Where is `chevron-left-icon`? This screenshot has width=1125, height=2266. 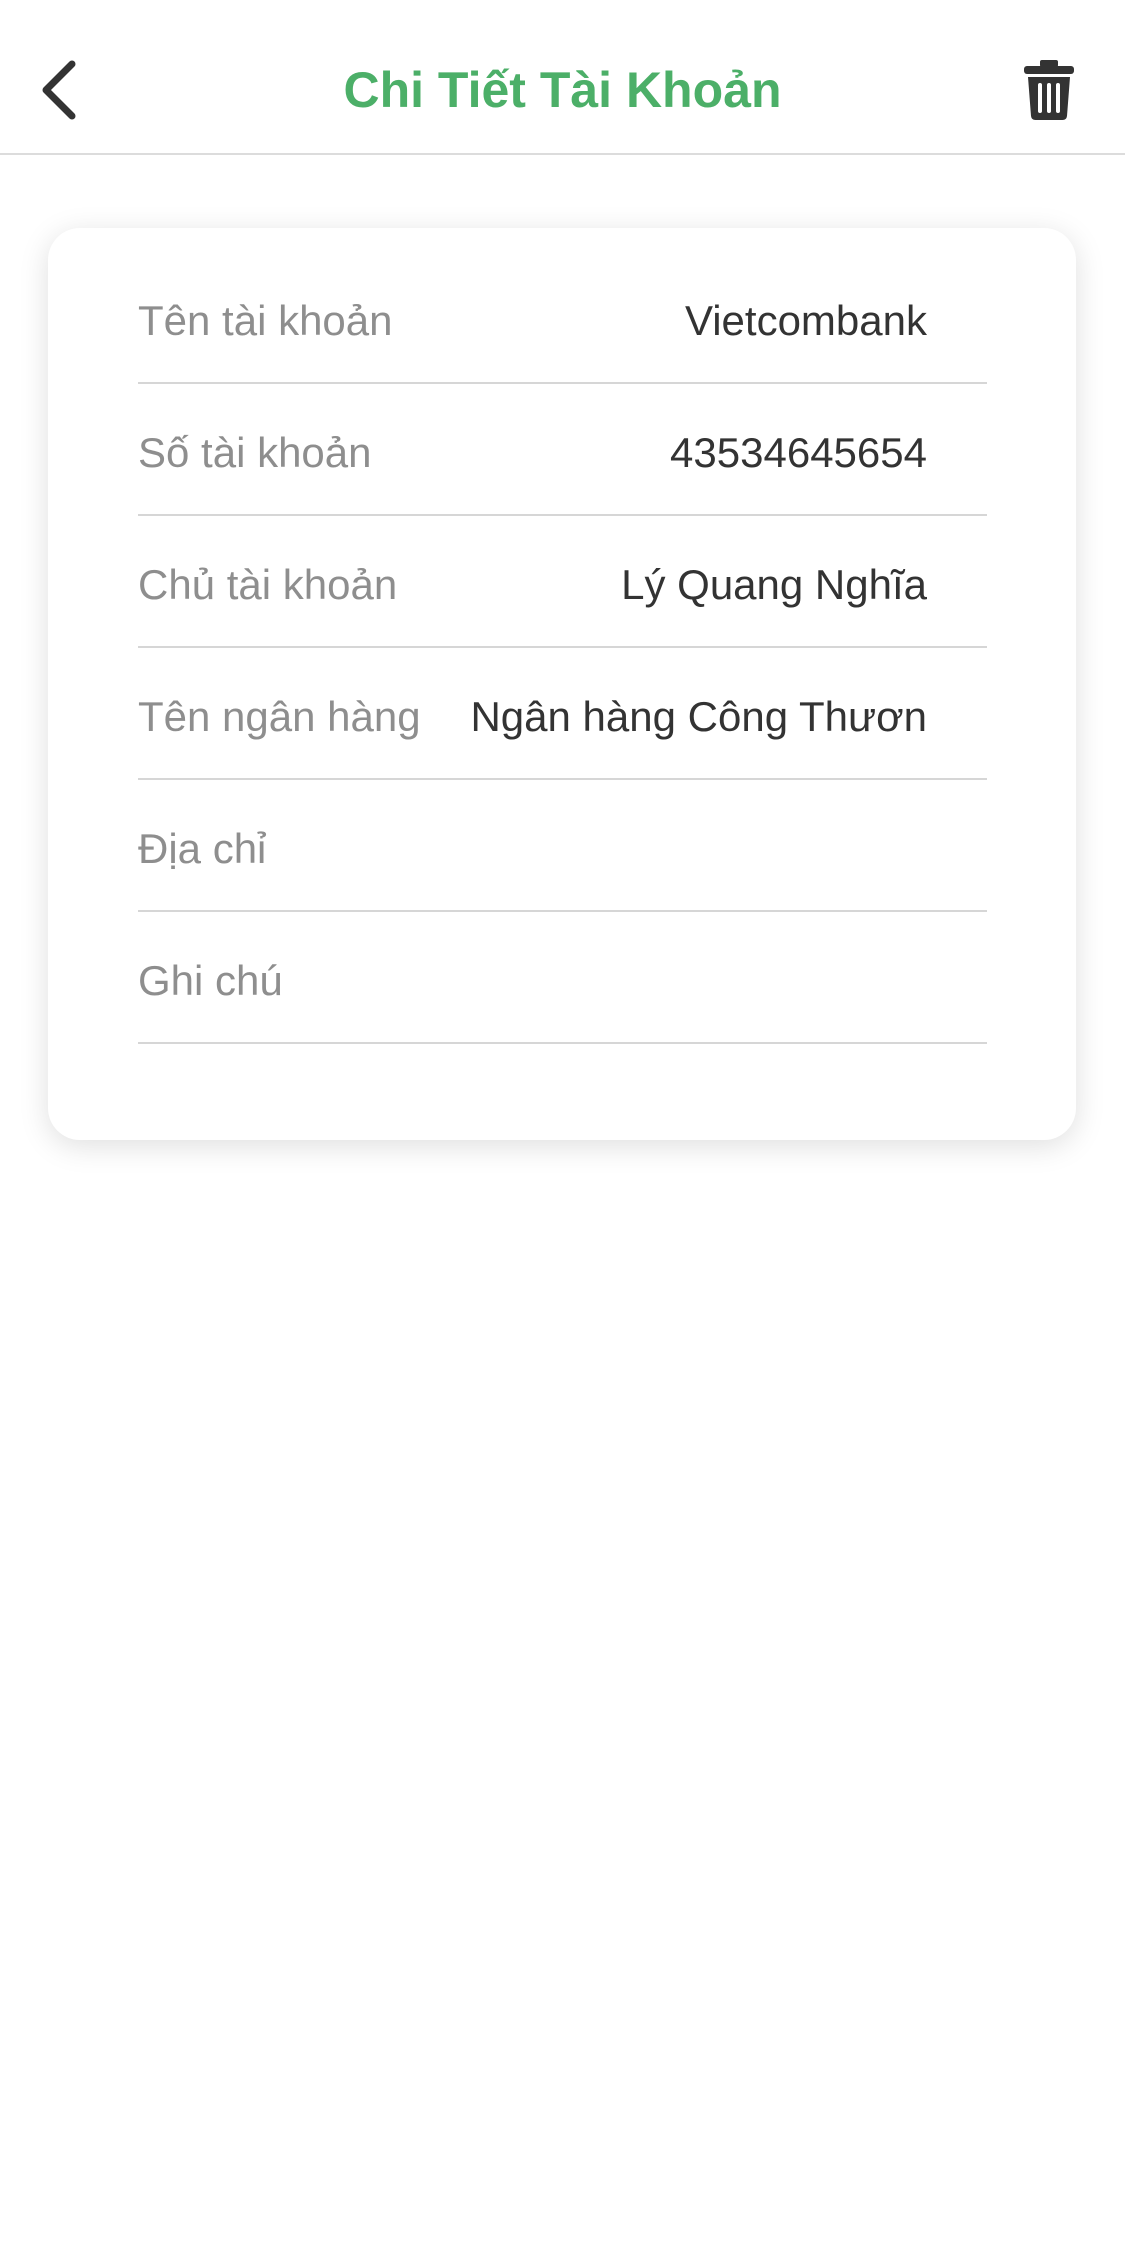 chevron-left-icon is located at coordinates (59, 90).